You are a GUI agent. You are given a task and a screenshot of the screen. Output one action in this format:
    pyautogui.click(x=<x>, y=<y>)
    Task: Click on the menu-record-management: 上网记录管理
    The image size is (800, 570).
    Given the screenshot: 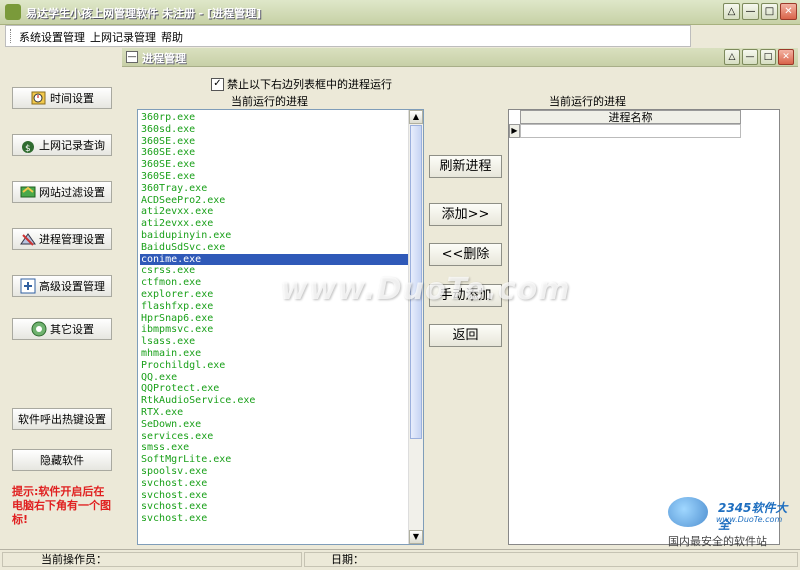 What is the action you would take?
    pyautogui.click(x=123, y=37)
    